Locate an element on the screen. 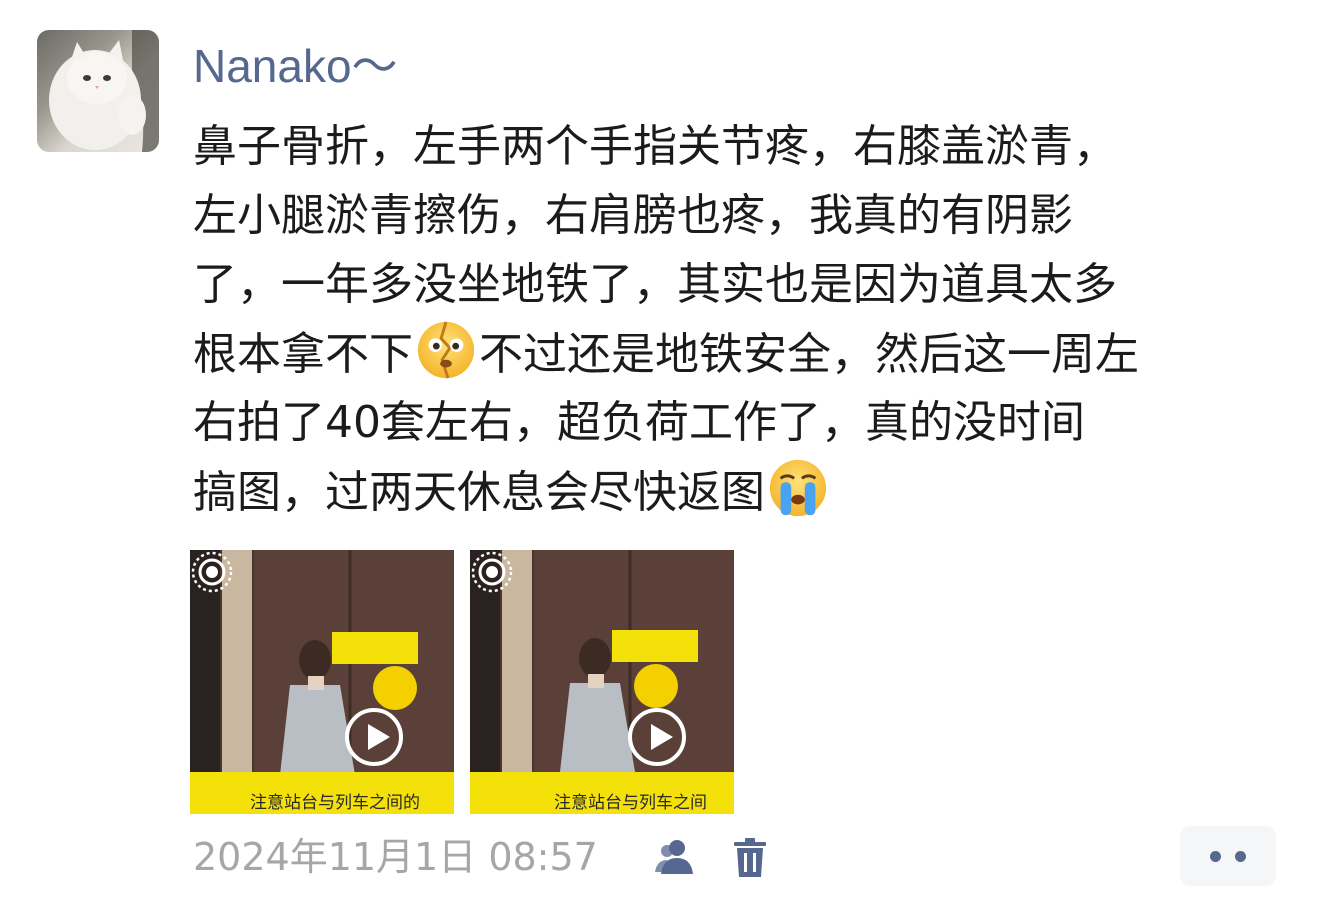 Image resolution: width=1320 pixels, height=902 pixels. post-timestamp: 2024年11月1日 08:57 is located at coordinates (395, 857).